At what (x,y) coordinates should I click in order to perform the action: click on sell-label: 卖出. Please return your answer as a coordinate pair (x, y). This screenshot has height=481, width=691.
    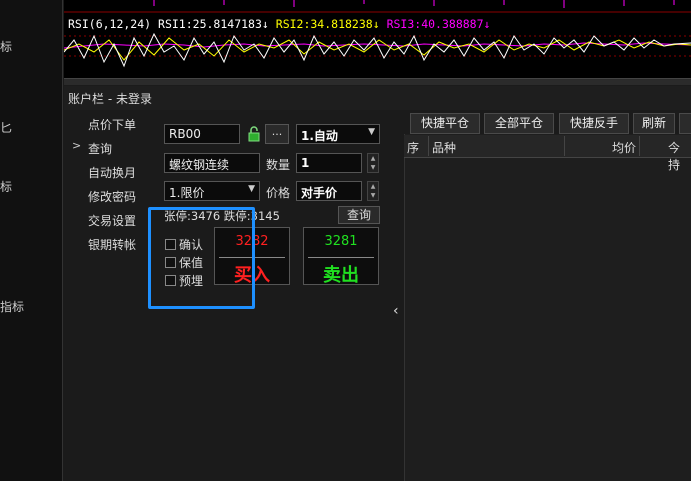
    Looking at the image, I should click on (341, 275).